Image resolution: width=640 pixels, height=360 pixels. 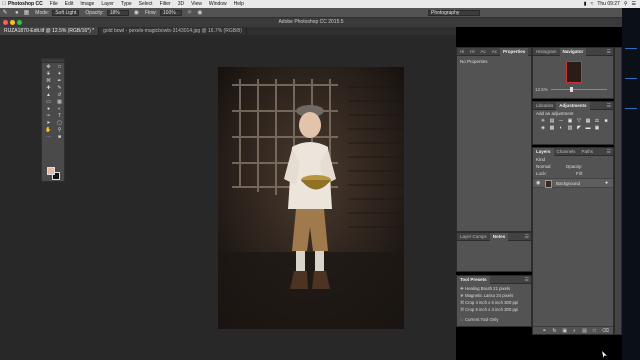 I want to click on new-group-icon: ▤, so click(x=584, y=331).